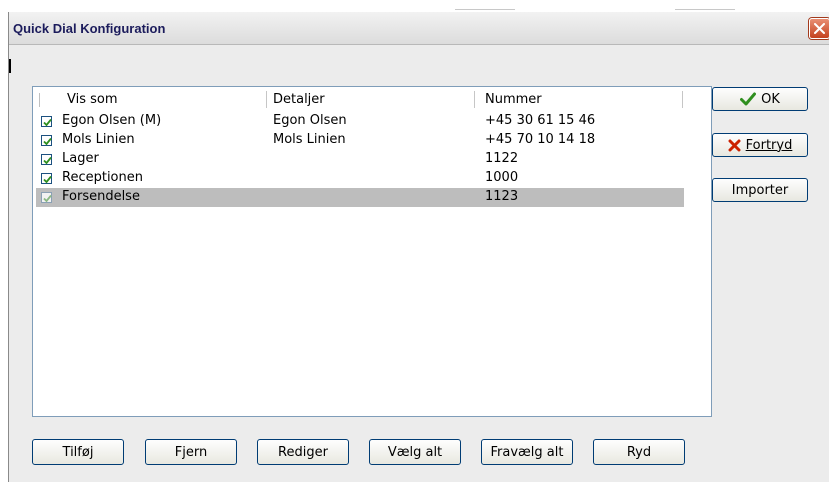  What do you see at coordinates (748, 99) in the screenshot?
I see `green-checkmark-icon` at bounding box center [748, 99].